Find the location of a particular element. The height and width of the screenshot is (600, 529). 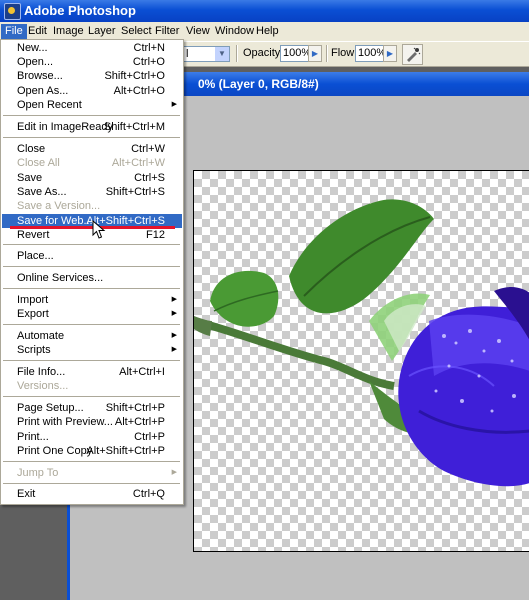

menu-item-label: Close All is located at coordinates (38, 163).